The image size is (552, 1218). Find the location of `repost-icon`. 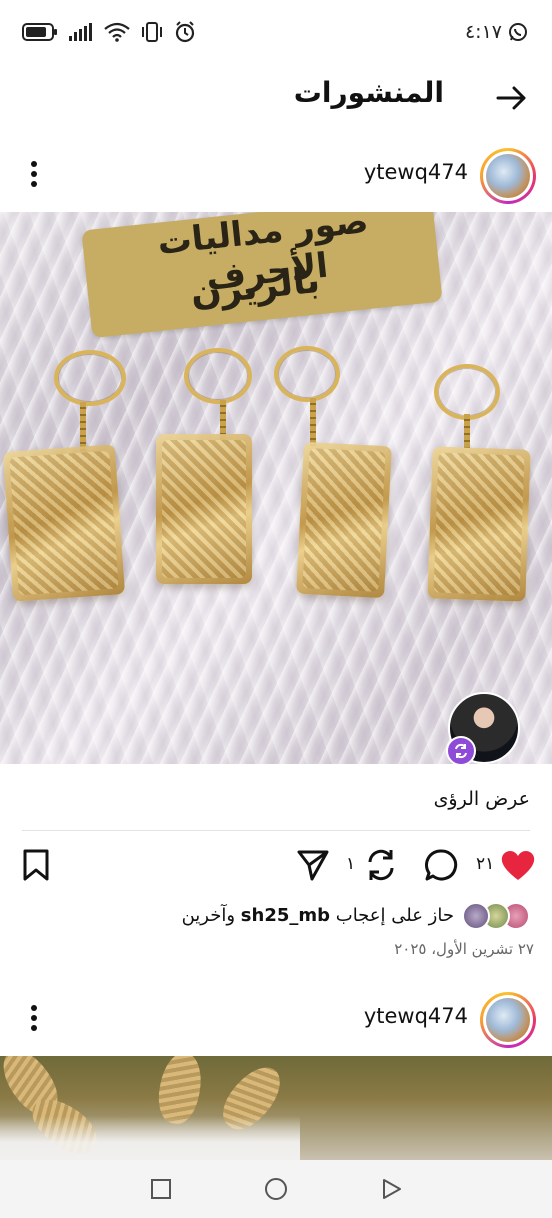

repost-icon is located at coordinates (381, 865).